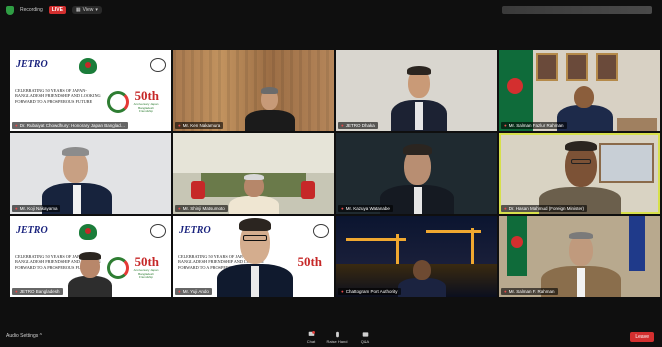  I want to click on participant-name: ● Mr. Shinji Matsumoto, so click(201, 208).